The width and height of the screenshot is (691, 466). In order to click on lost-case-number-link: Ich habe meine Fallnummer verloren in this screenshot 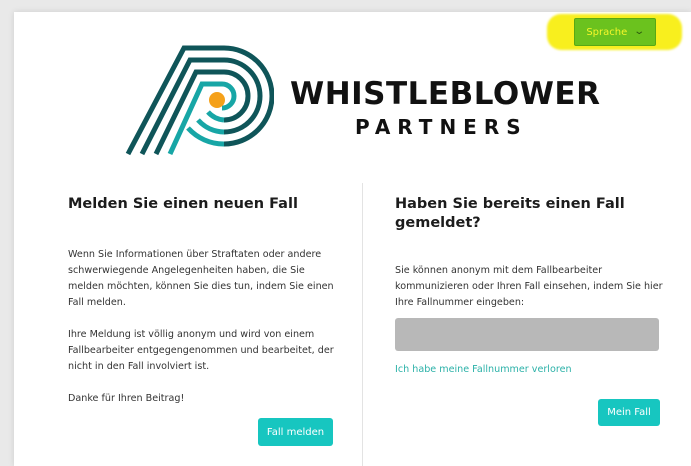, I will do `click(483, 369)`.